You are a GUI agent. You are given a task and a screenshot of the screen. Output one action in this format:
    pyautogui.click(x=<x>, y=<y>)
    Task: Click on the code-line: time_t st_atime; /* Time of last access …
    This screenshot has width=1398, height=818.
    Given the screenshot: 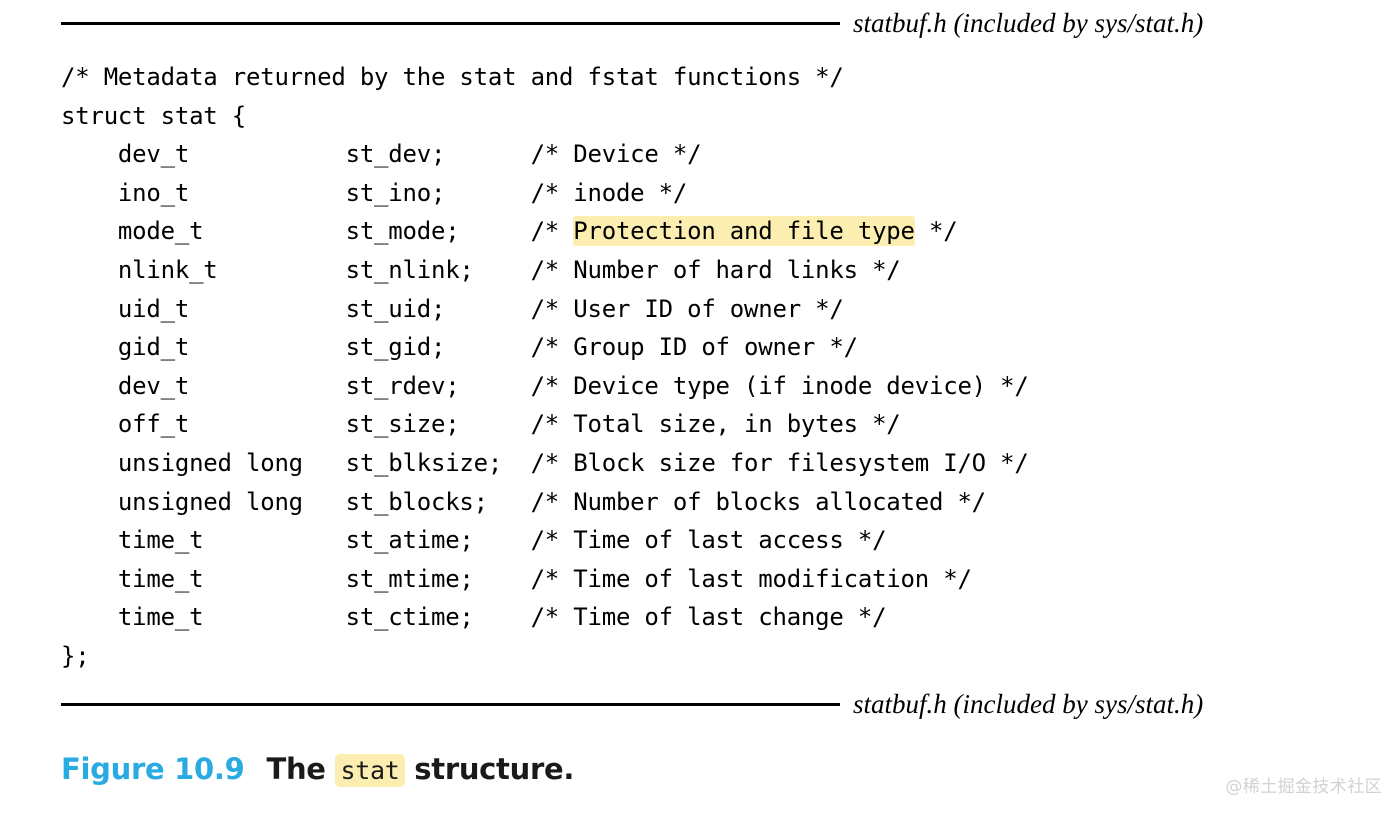 What is the action you would take?
    pyautogui.click(x=711, y=540)
    